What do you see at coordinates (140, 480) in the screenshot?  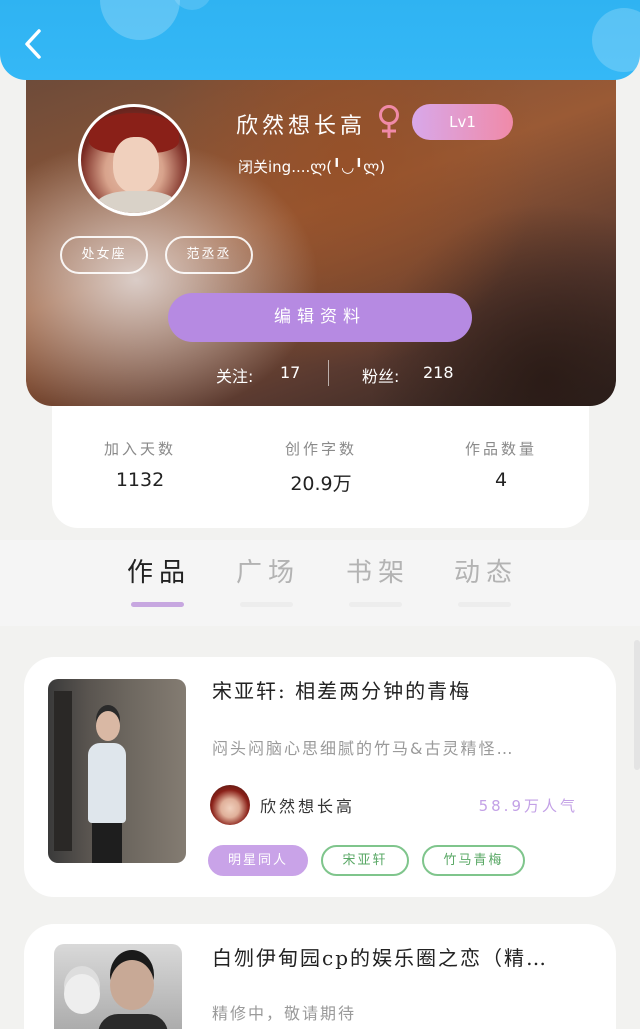 I see `stat-value: 1132` at bounding box center [140, 480].